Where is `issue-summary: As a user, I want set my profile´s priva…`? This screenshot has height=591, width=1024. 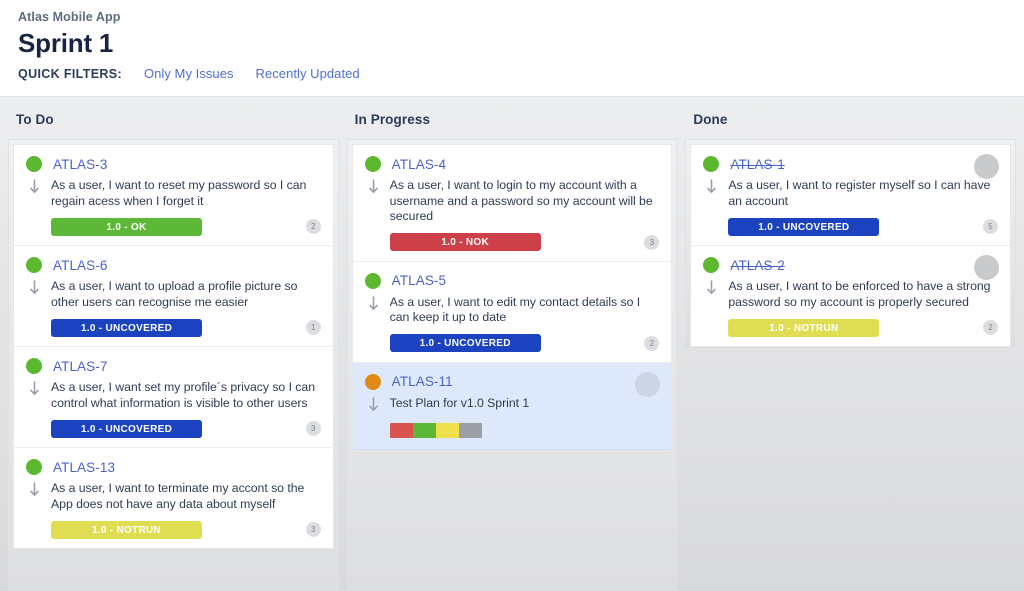
issue-summary: As a user, I want set my profile´s priva… is located at coordinates (183, 395).